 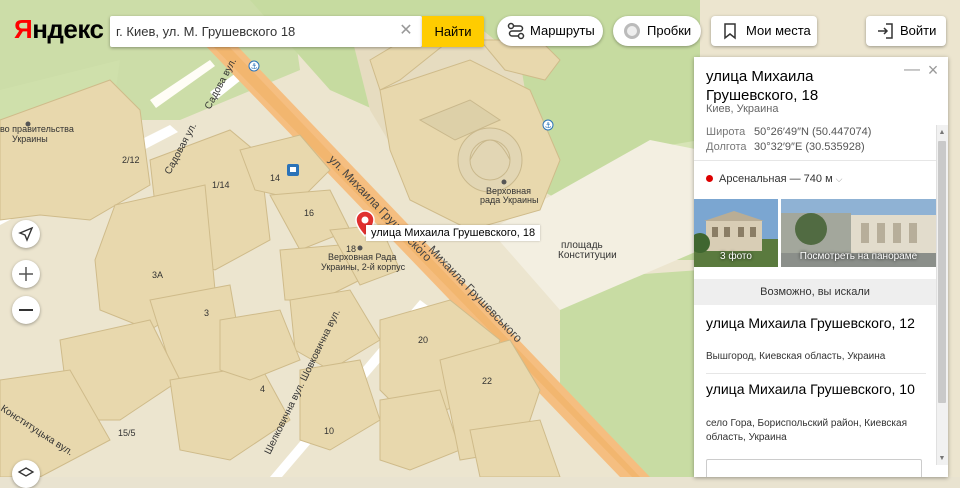 What do you see at coordinates (131, 160) in the screenshot?
I see `house-number: 2/12` at bounding box center [131, 160].